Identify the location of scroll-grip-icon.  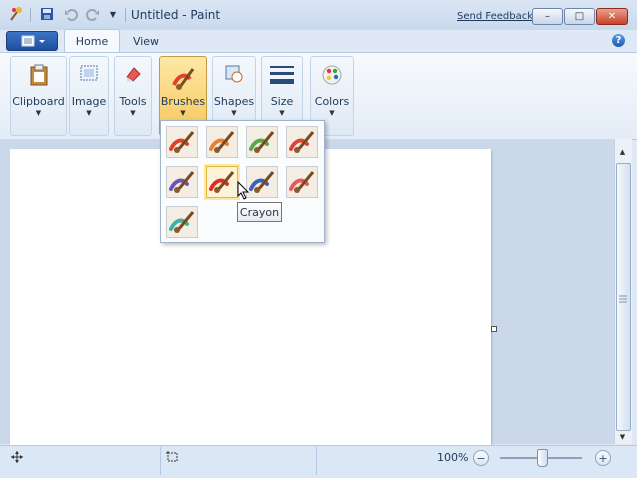
(623, 297).